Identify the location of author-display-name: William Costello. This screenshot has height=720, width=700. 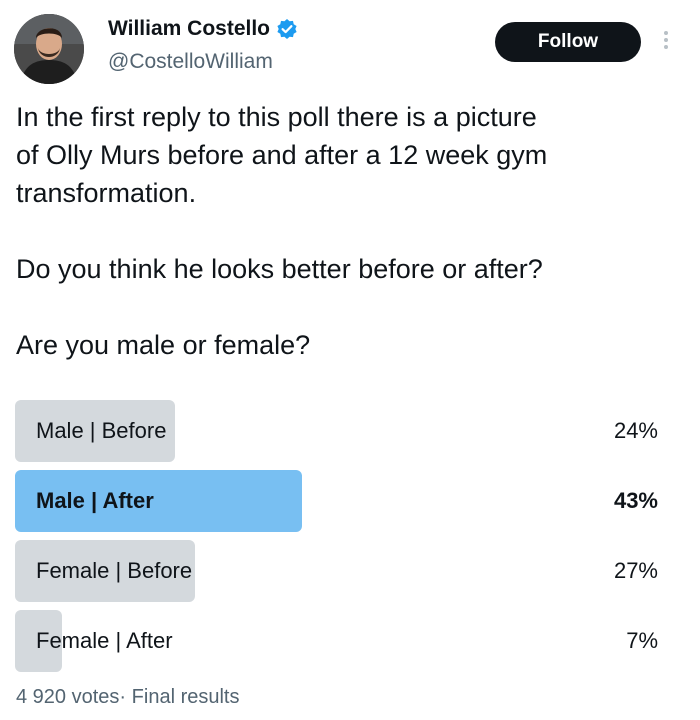
(189, 29).